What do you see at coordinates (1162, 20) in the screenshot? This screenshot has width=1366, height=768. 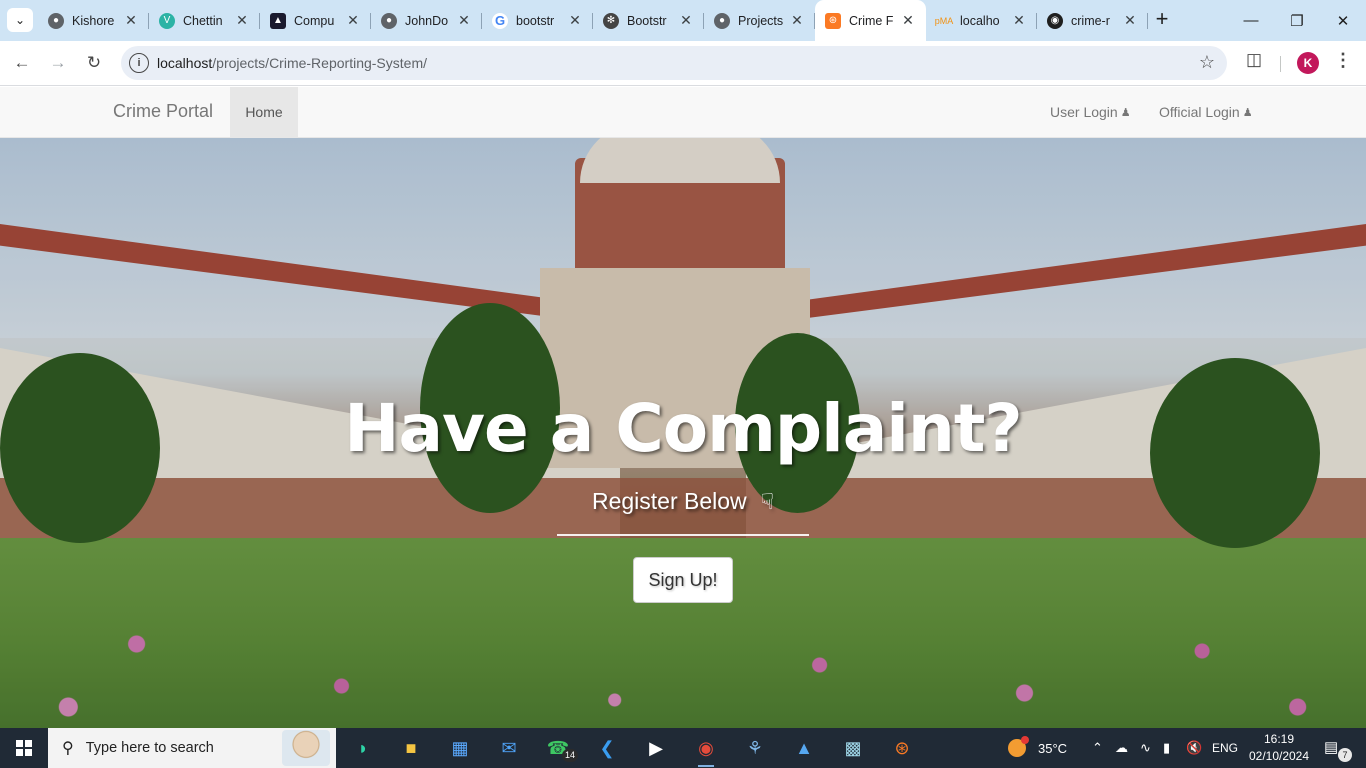 I see `new-tab-button: +` at bounding box center [1162, 20].